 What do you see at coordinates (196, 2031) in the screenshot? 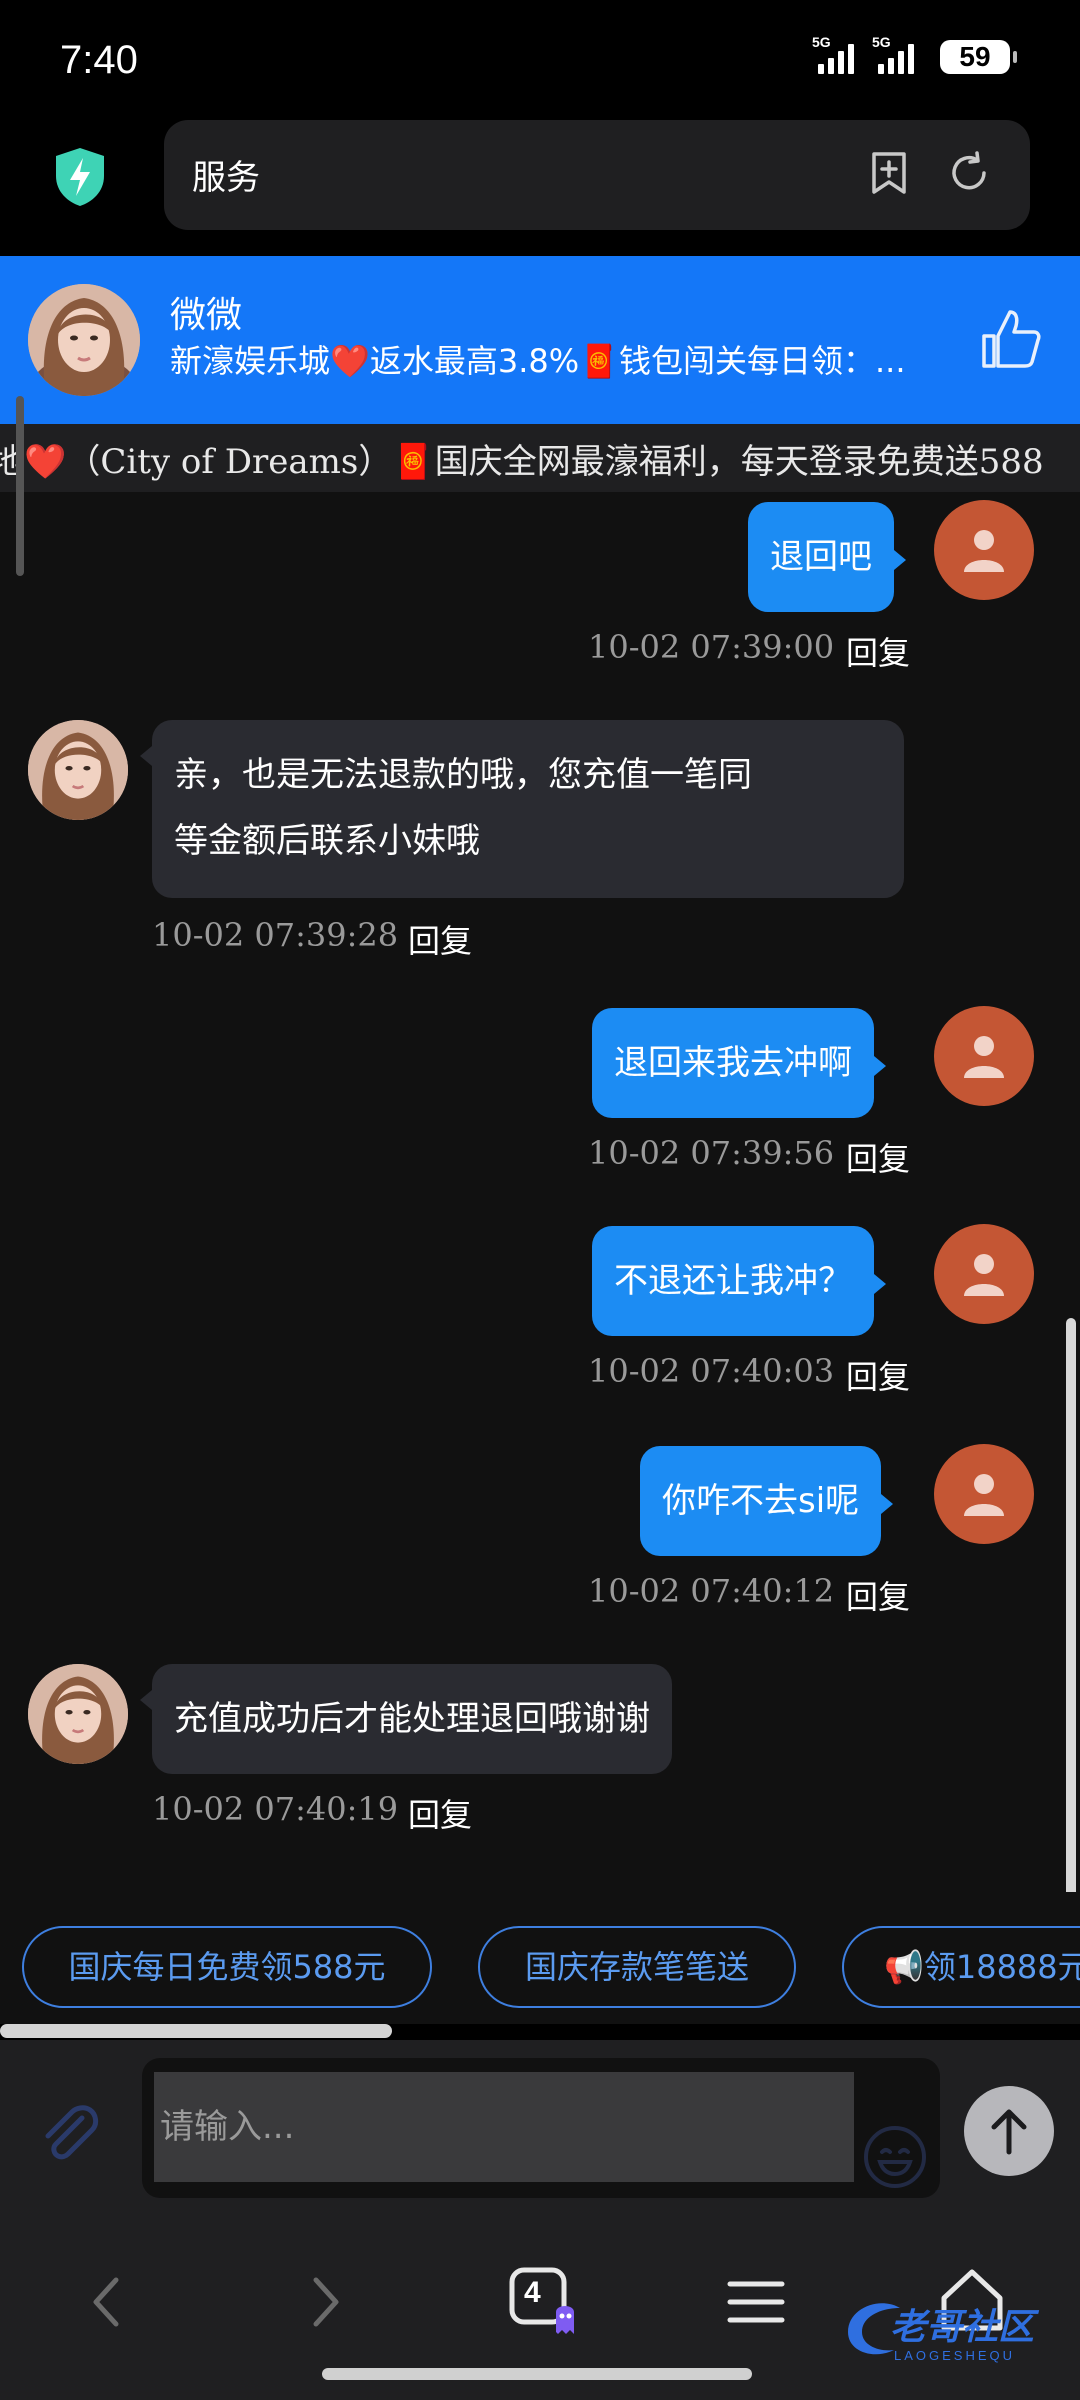
I see `horizontal-scrollbar-thumb` at bounding box center [196, 2031].